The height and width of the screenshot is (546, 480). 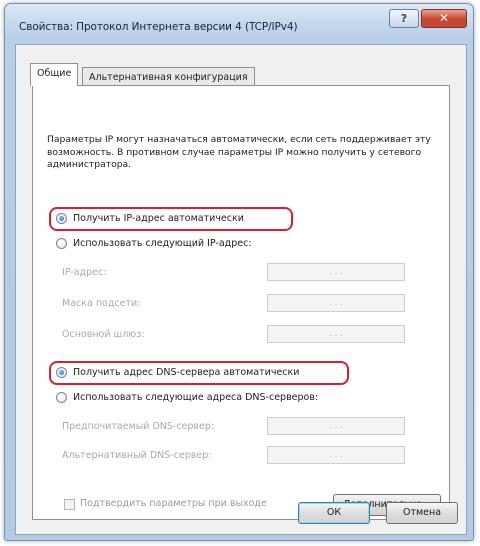 What do you see at coordinates (84, 272) in the screenshot?
I see `ip-address-label: IP-адрес:` at bounding box center [84, 272].